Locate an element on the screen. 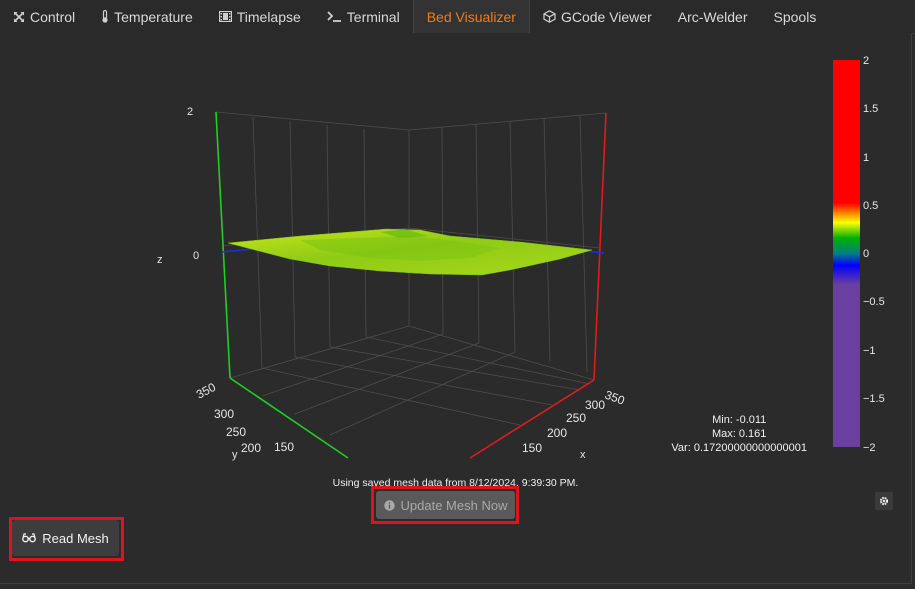 This screenshot has height=589, width=915. z-tick-2: 2 is located at coordinates (190, 112).